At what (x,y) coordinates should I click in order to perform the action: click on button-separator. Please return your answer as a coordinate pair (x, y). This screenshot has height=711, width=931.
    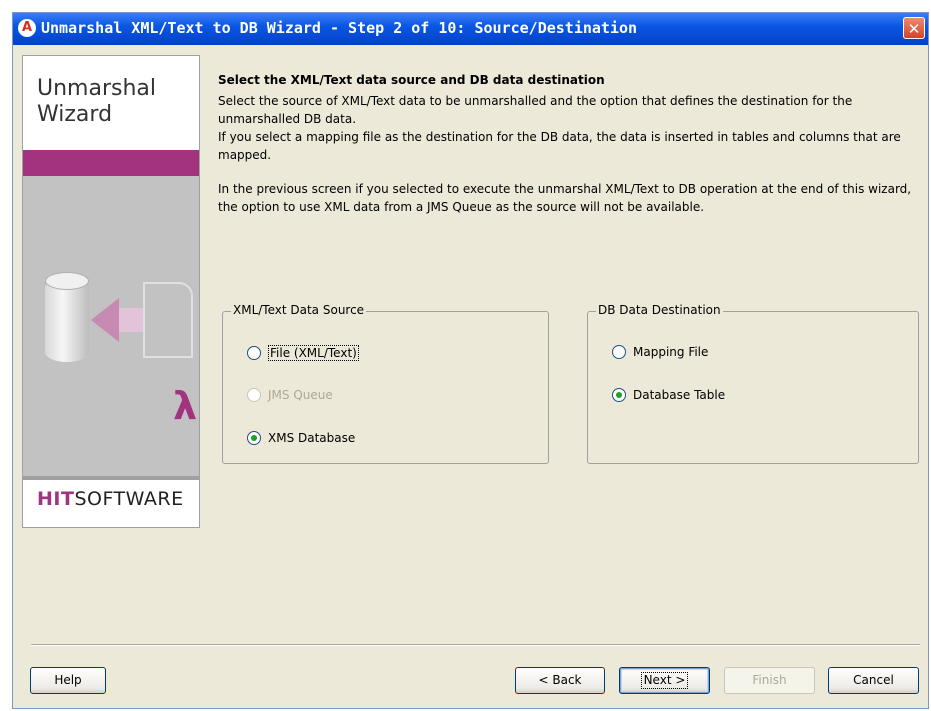
    Looking at the image, I should click on (475, 645).